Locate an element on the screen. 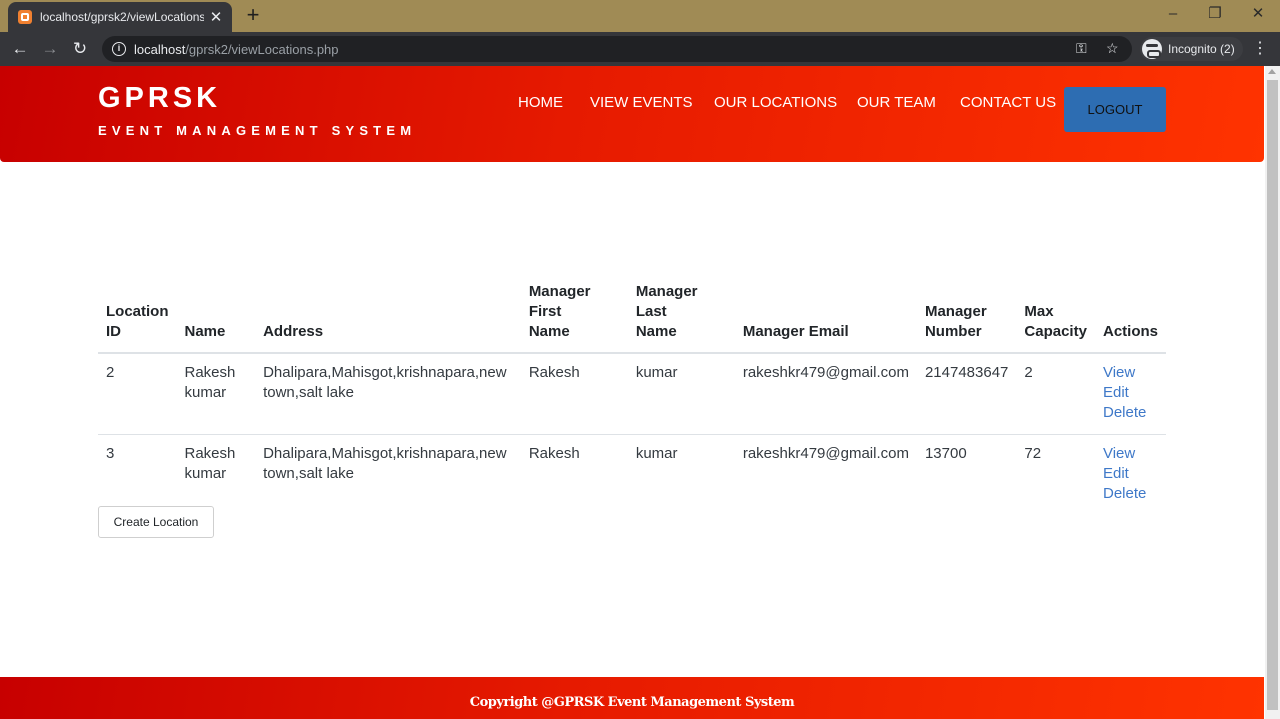 This screenshot has height=719, width=1280. footer-copyright: Copyright @GPRSK Event Management System is located at coordinates (632, 702).